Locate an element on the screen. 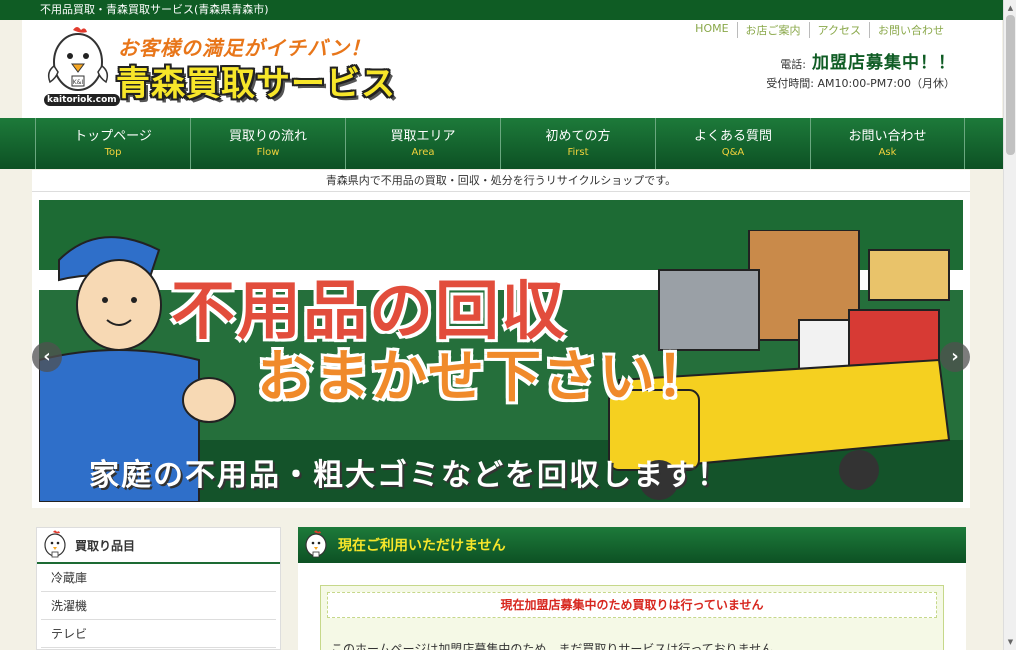 This screenshot has height=650, width=1016. phone-label: 電話: is located at coordinates (793, 64).